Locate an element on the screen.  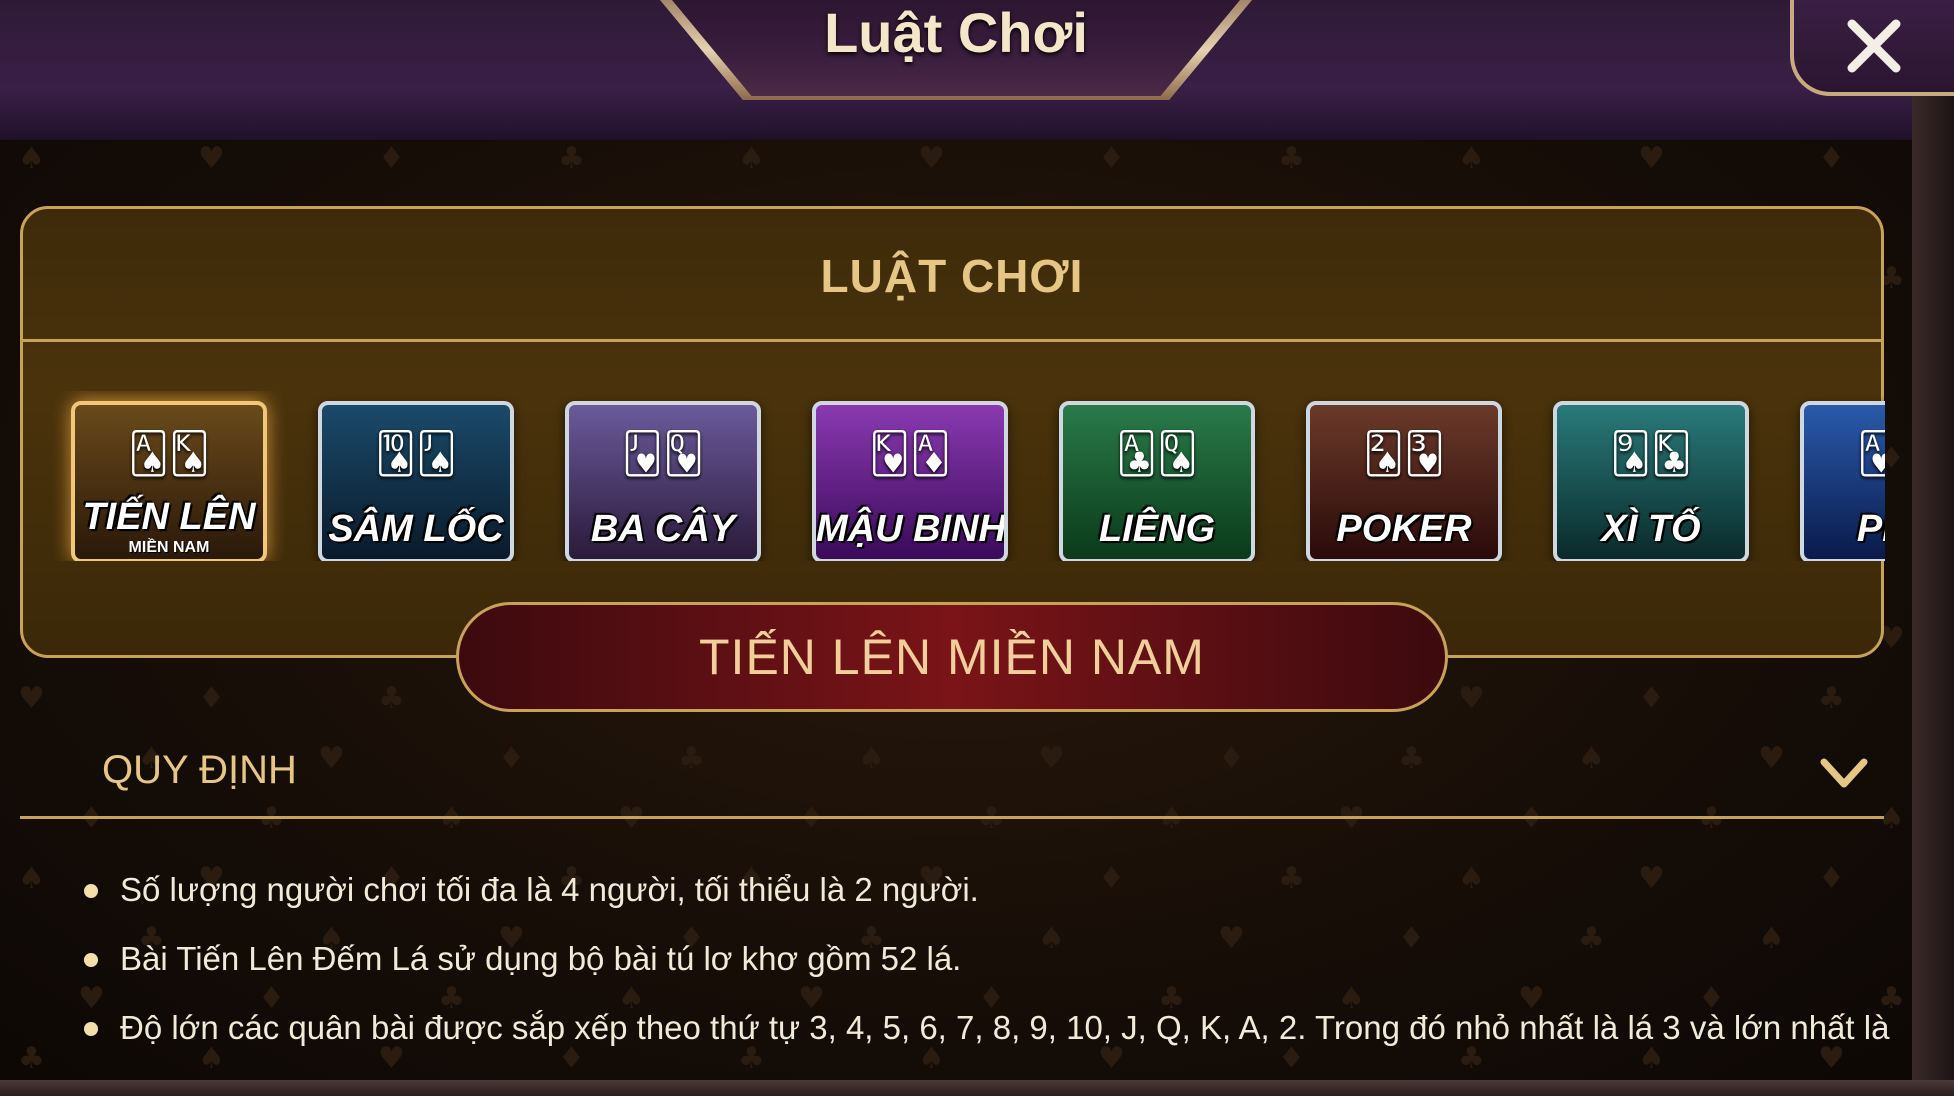
game-tile-label: MẬU BINH is located at coordinates (911, 529).